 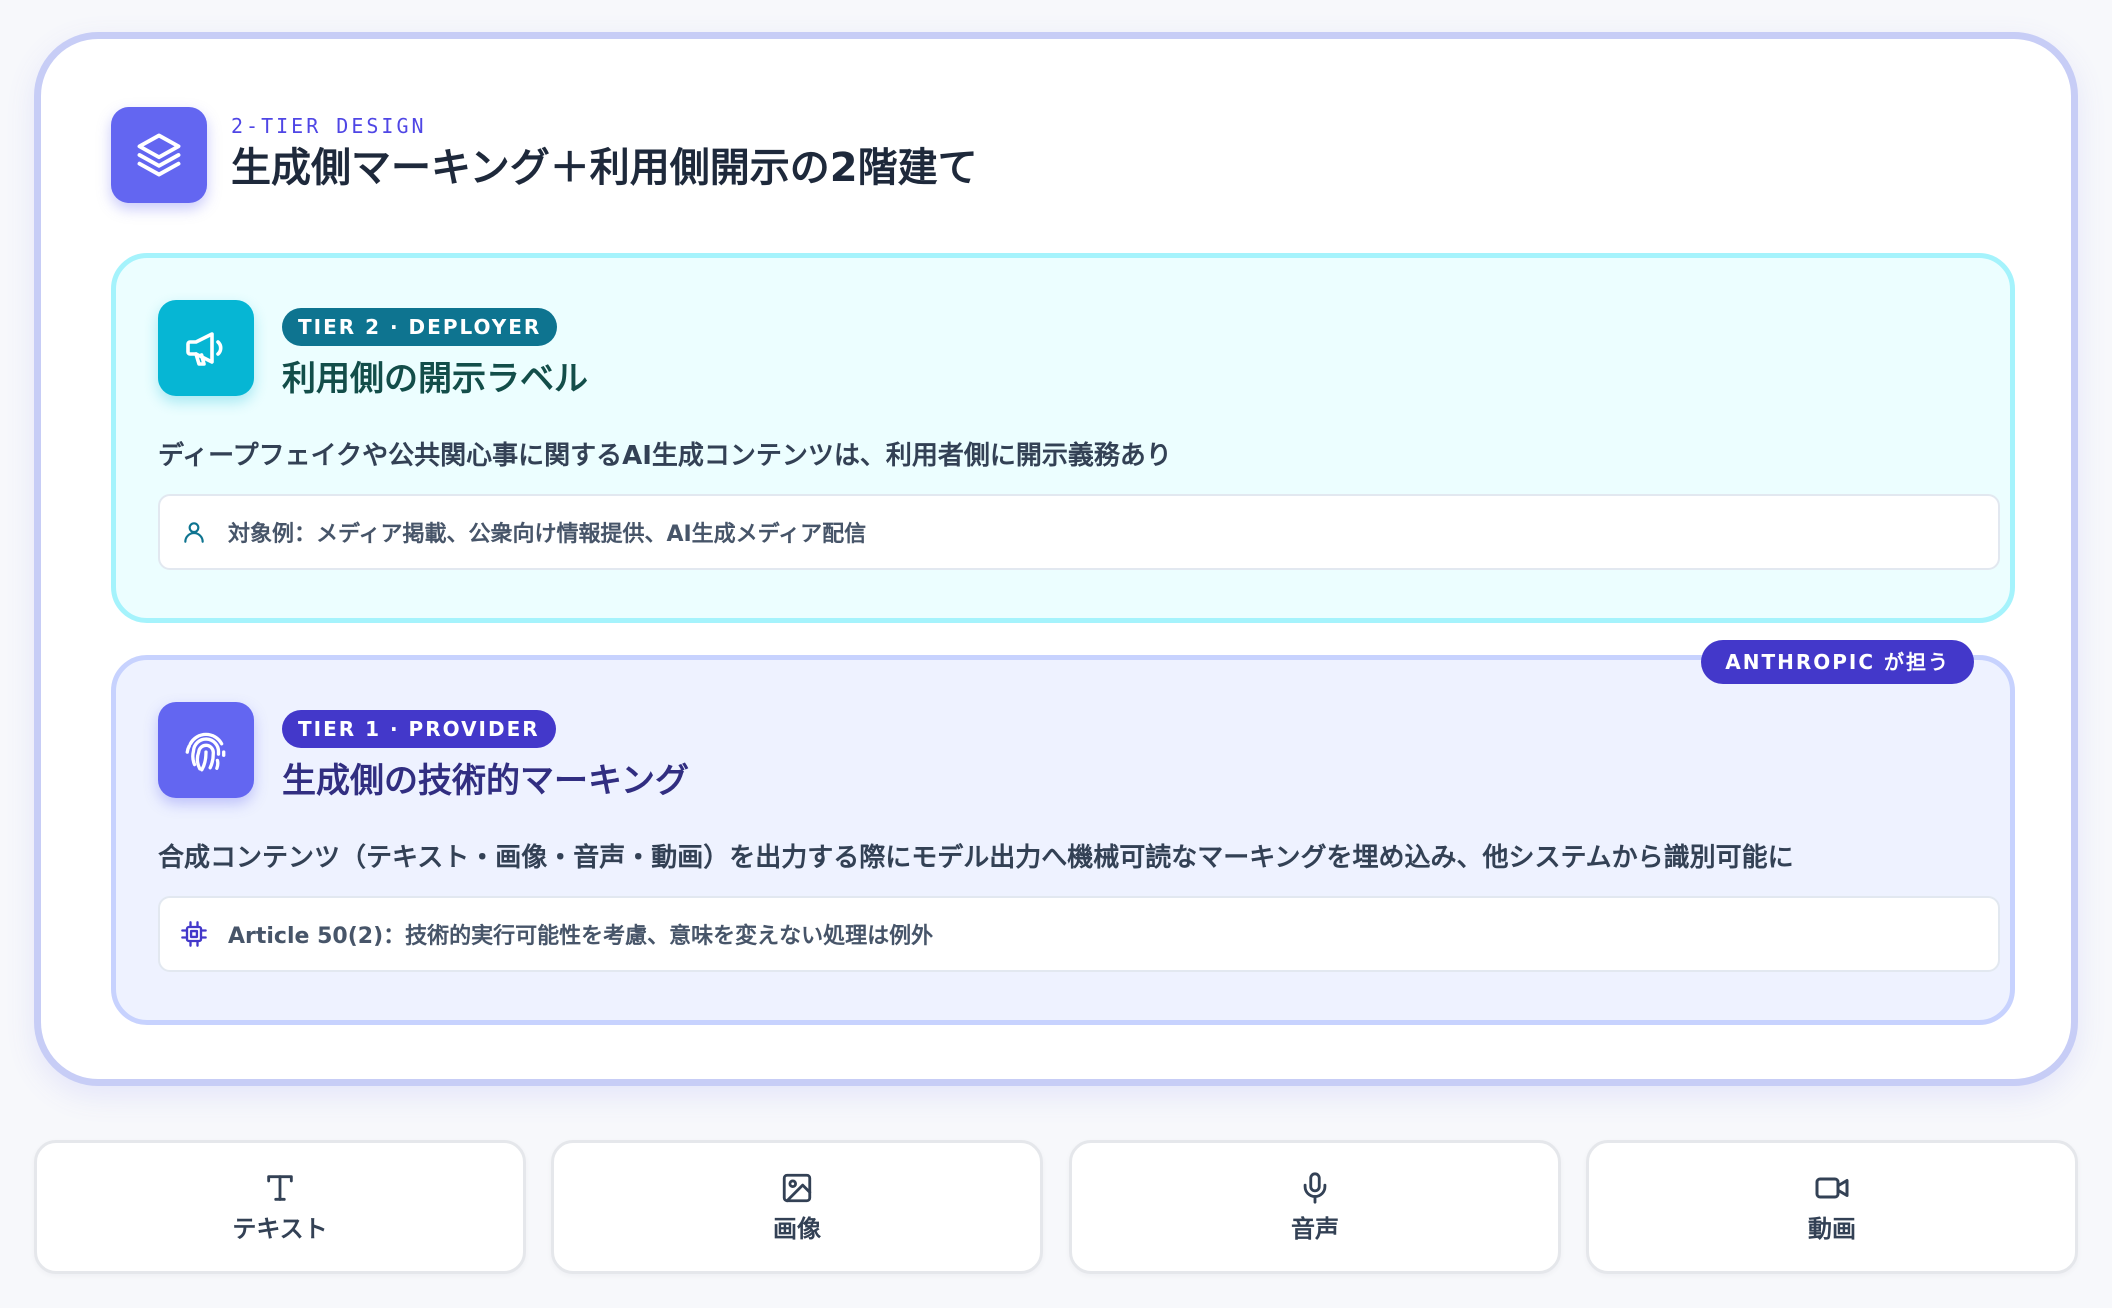 I want to click on media-type-row: テキスト 画像 音声 動画, so click(x=1056, y=1207).